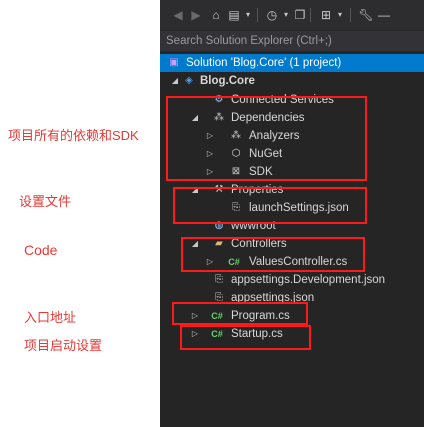  Describe the element at coordinates (270, 205) in the screenshot. I see `highlight-box-properties` at that location.